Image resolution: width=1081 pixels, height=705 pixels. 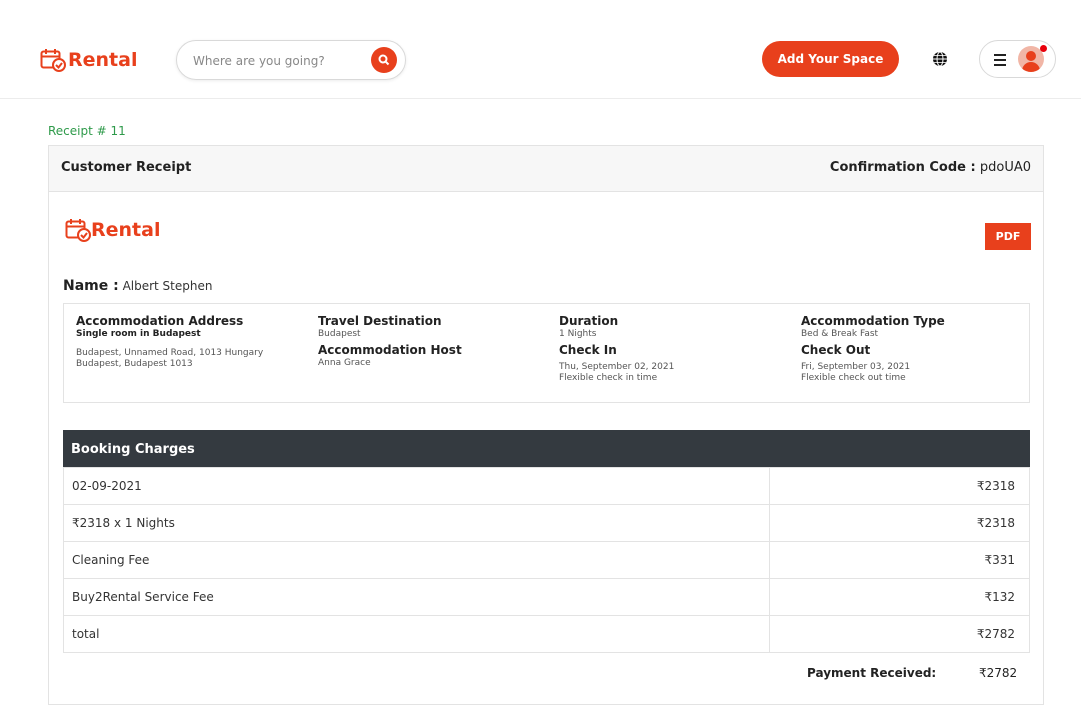 What do you see at coordinates (167, 286) in the screenshot?
I see `customer-name: Albert Stephen` at bounding box center [167, 286].